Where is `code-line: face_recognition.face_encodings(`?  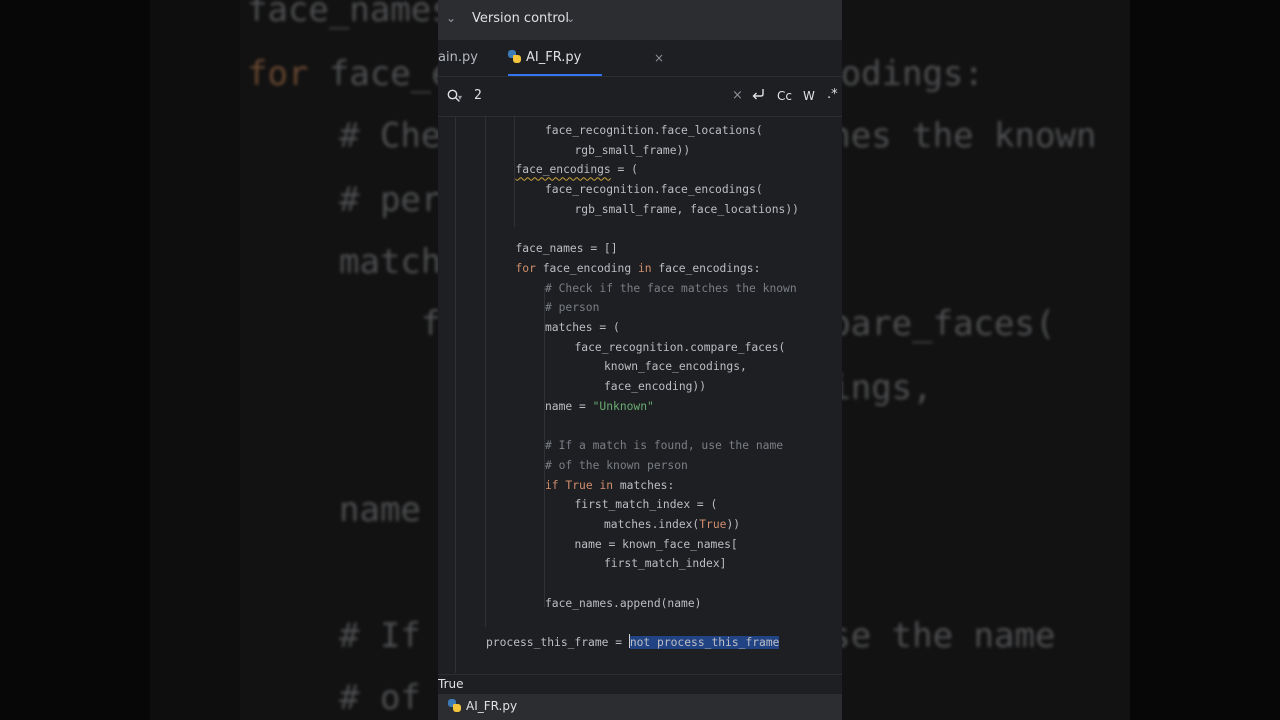 code-line: face_recognition.face_encodings( is located at coordinates (654, 190).